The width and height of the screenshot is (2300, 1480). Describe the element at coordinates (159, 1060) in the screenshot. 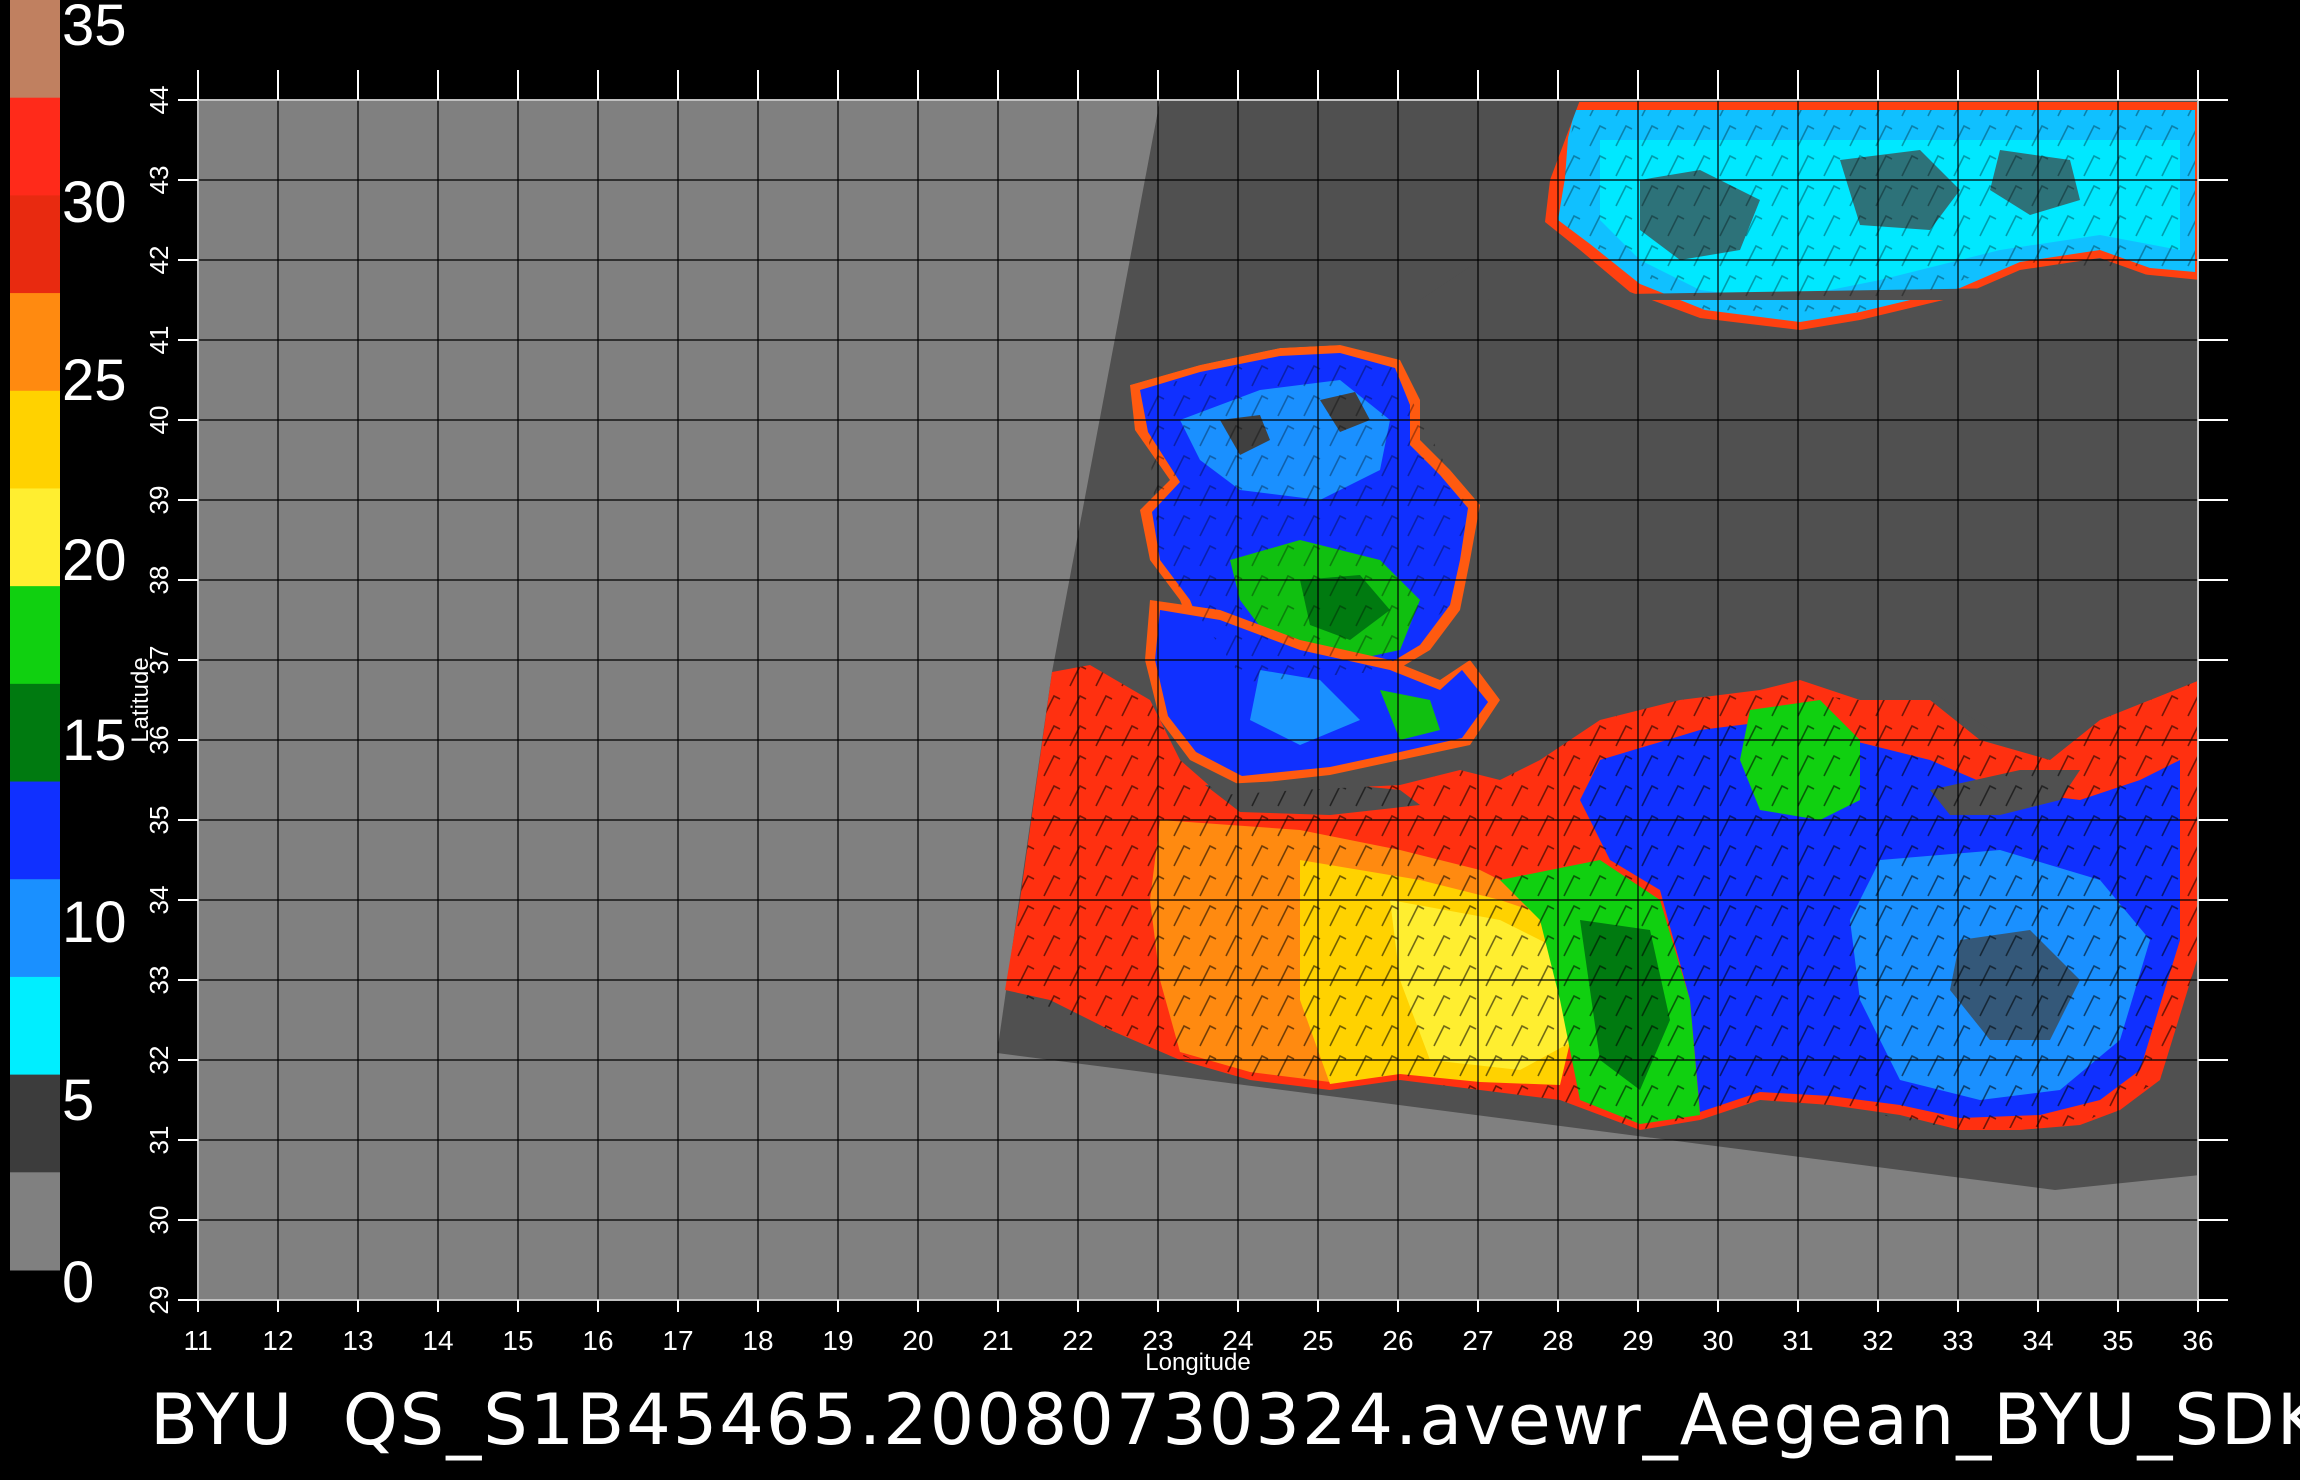

I see `y-tick-label: 32` at that location.